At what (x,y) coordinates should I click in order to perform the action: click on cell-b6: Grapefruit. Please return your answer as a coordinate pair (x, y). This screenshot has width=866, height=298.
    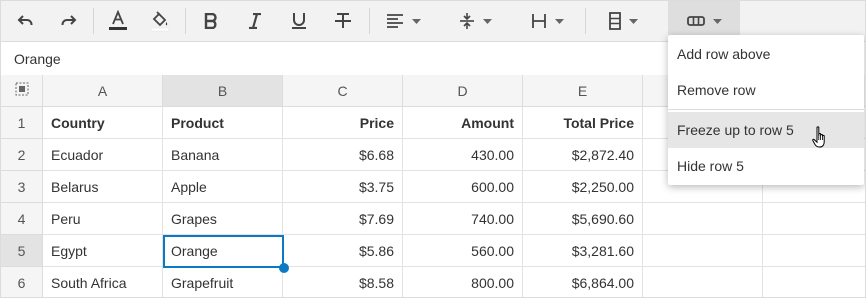
    Looking at the image, I should click on (223, 282).